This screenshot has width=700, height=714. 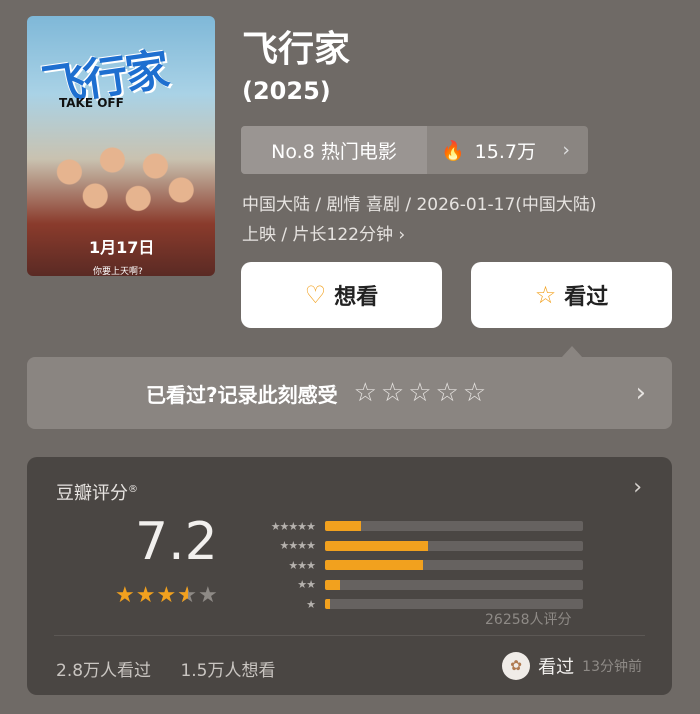 I want to click on star-3-icon: ☆, so click(x=419, y=393).